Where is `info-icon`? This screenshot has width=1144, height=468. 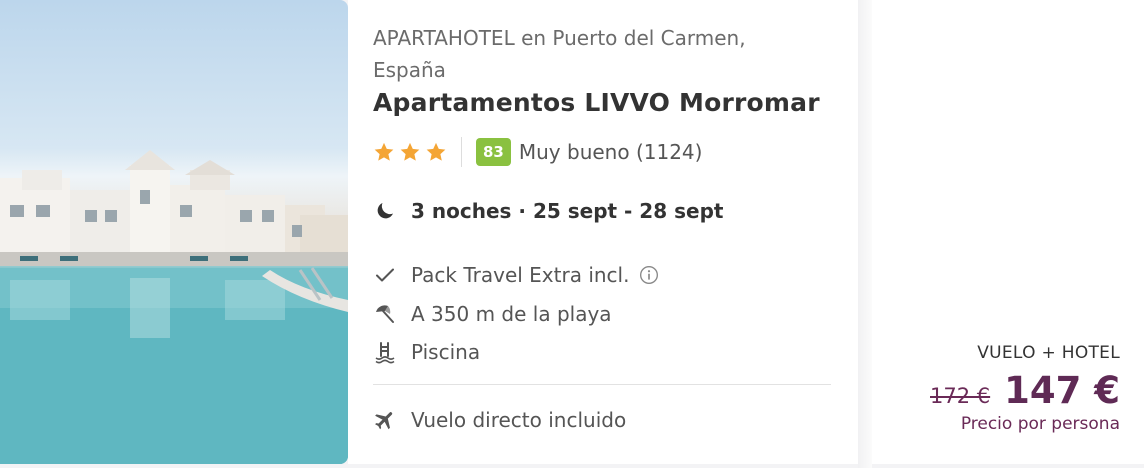
info-icon is located at coordinates (649, 275).